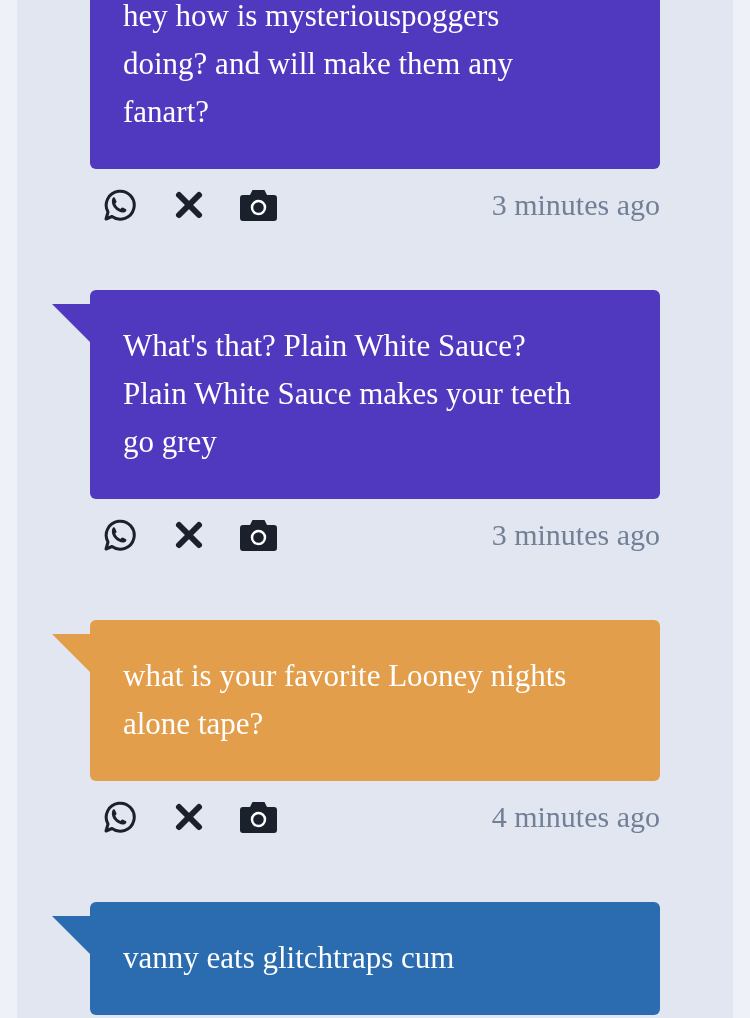 Image resolution: width=750 pixels, height=1018 pixels. What do you see at coordinates (575, 817) in the screenshot?
I see `timestamp: 4 minutes ago` at bounding box center [575, 817].